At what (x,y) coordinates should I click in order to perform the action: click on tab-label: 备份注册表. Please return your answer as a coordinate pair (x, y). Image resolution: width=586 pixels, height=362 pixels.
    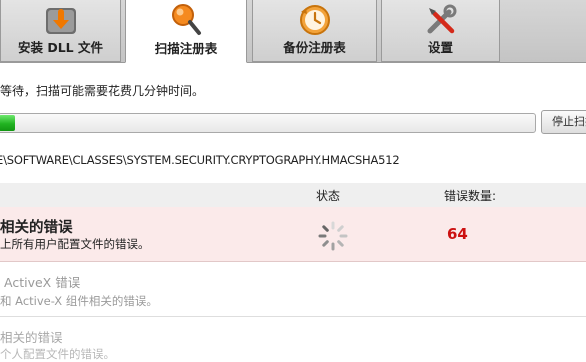
    Looking at the image, I should click on (314, 47).